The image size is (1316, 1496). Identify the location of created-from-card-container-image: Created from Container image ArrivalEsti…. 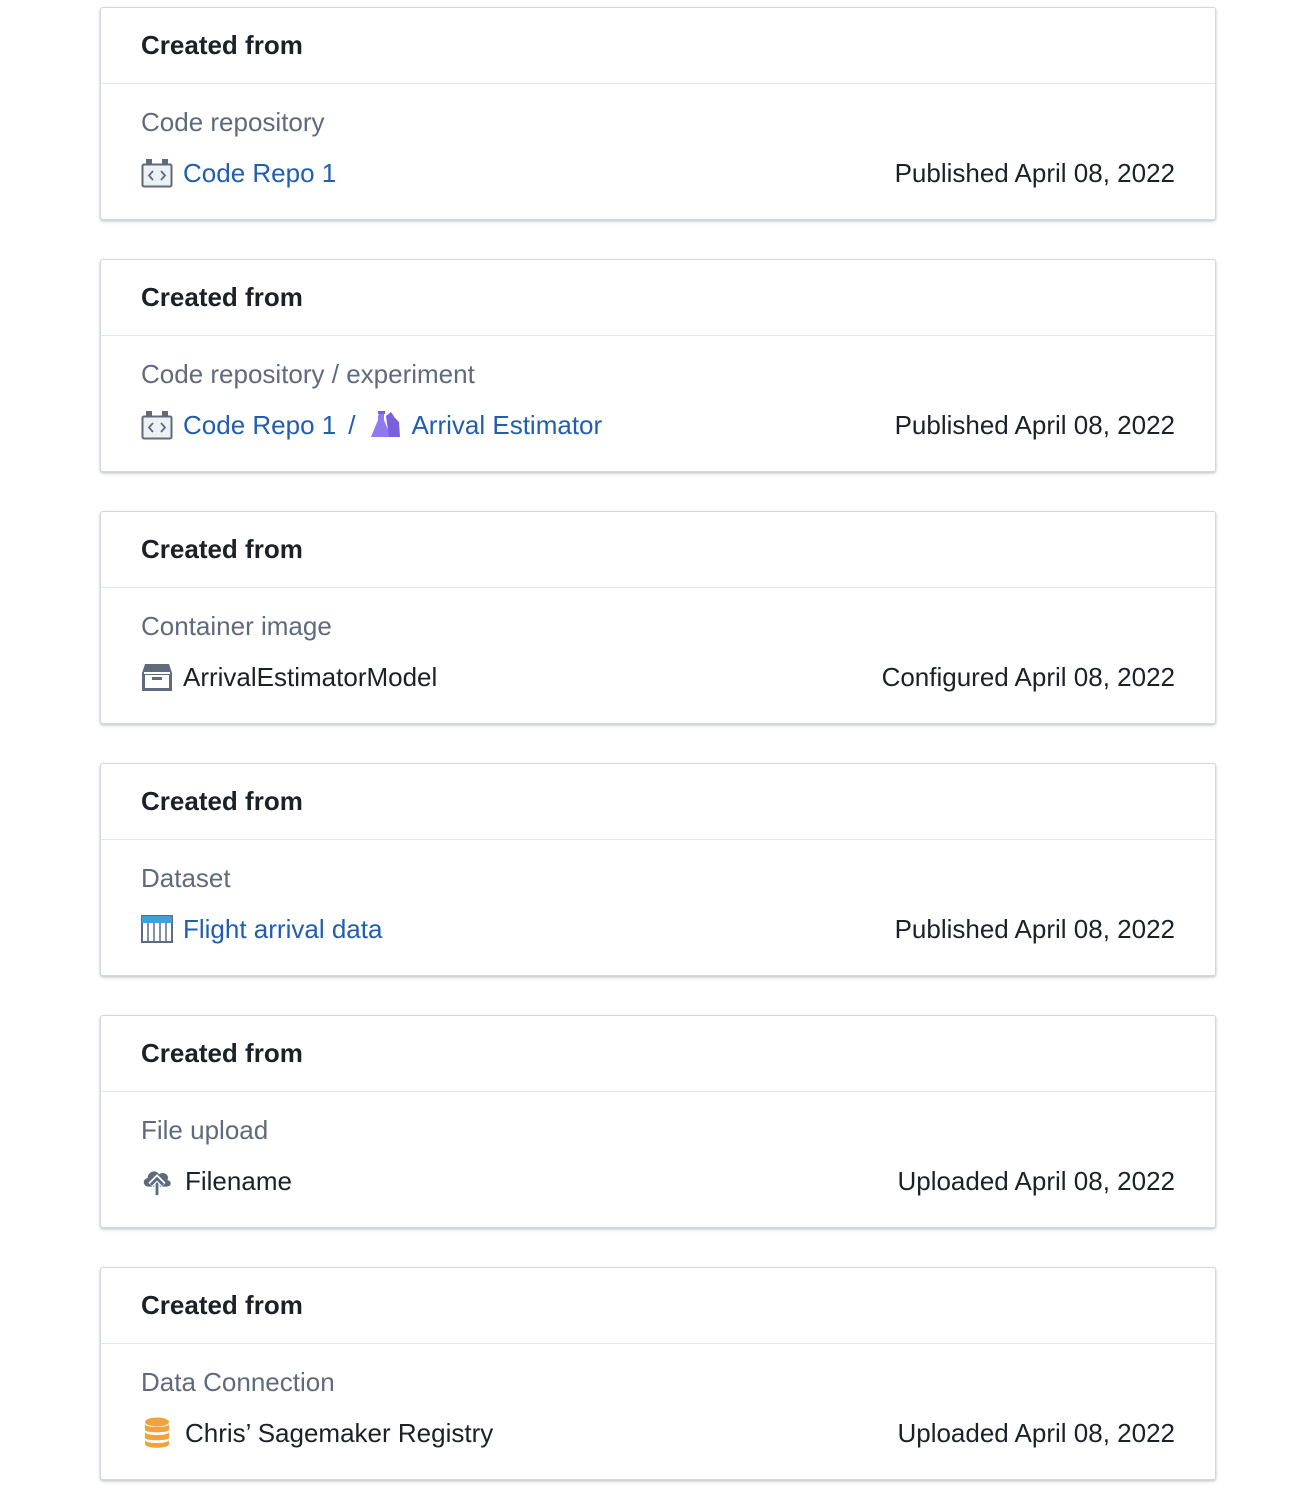
(658, 617).